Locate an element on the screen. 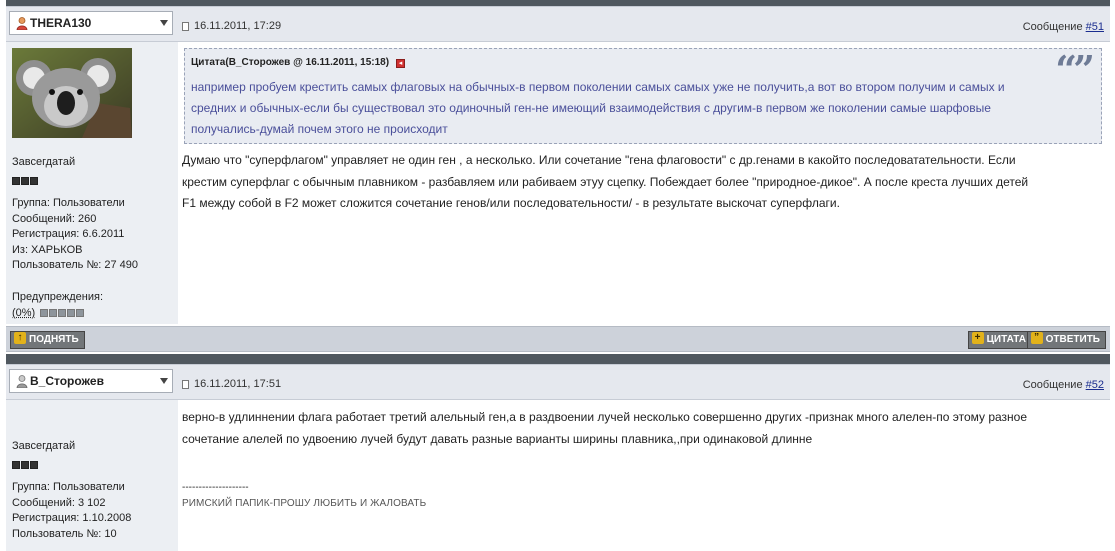  arrow-up-icon: ↑ is located at coordinates (20, 338).